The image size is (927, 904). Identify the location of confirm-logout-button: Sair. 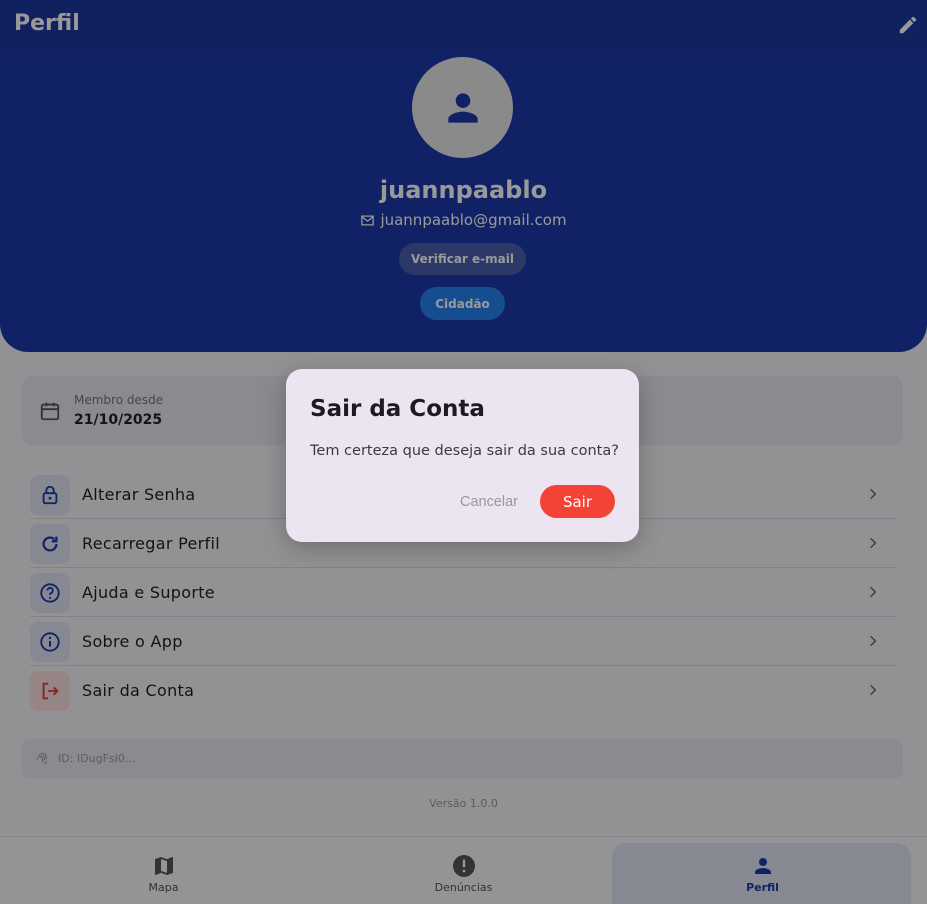
(577, 501).